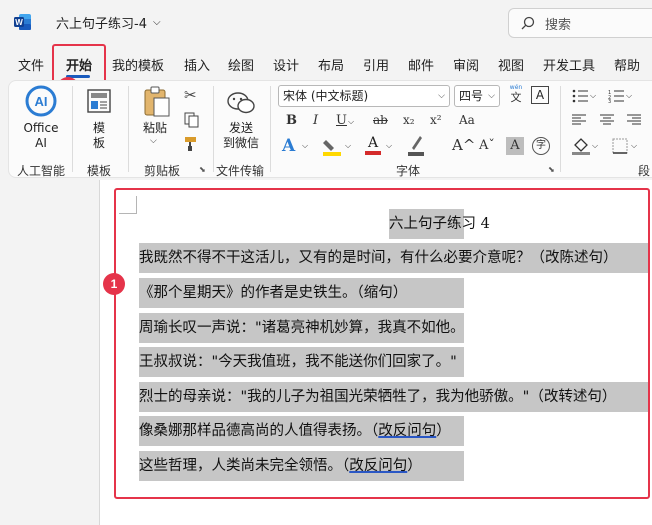  Describe the element at coordinates (326, 96) in the screenshot. I see `font-name-value: 宋体 (中文标题)` at that location.